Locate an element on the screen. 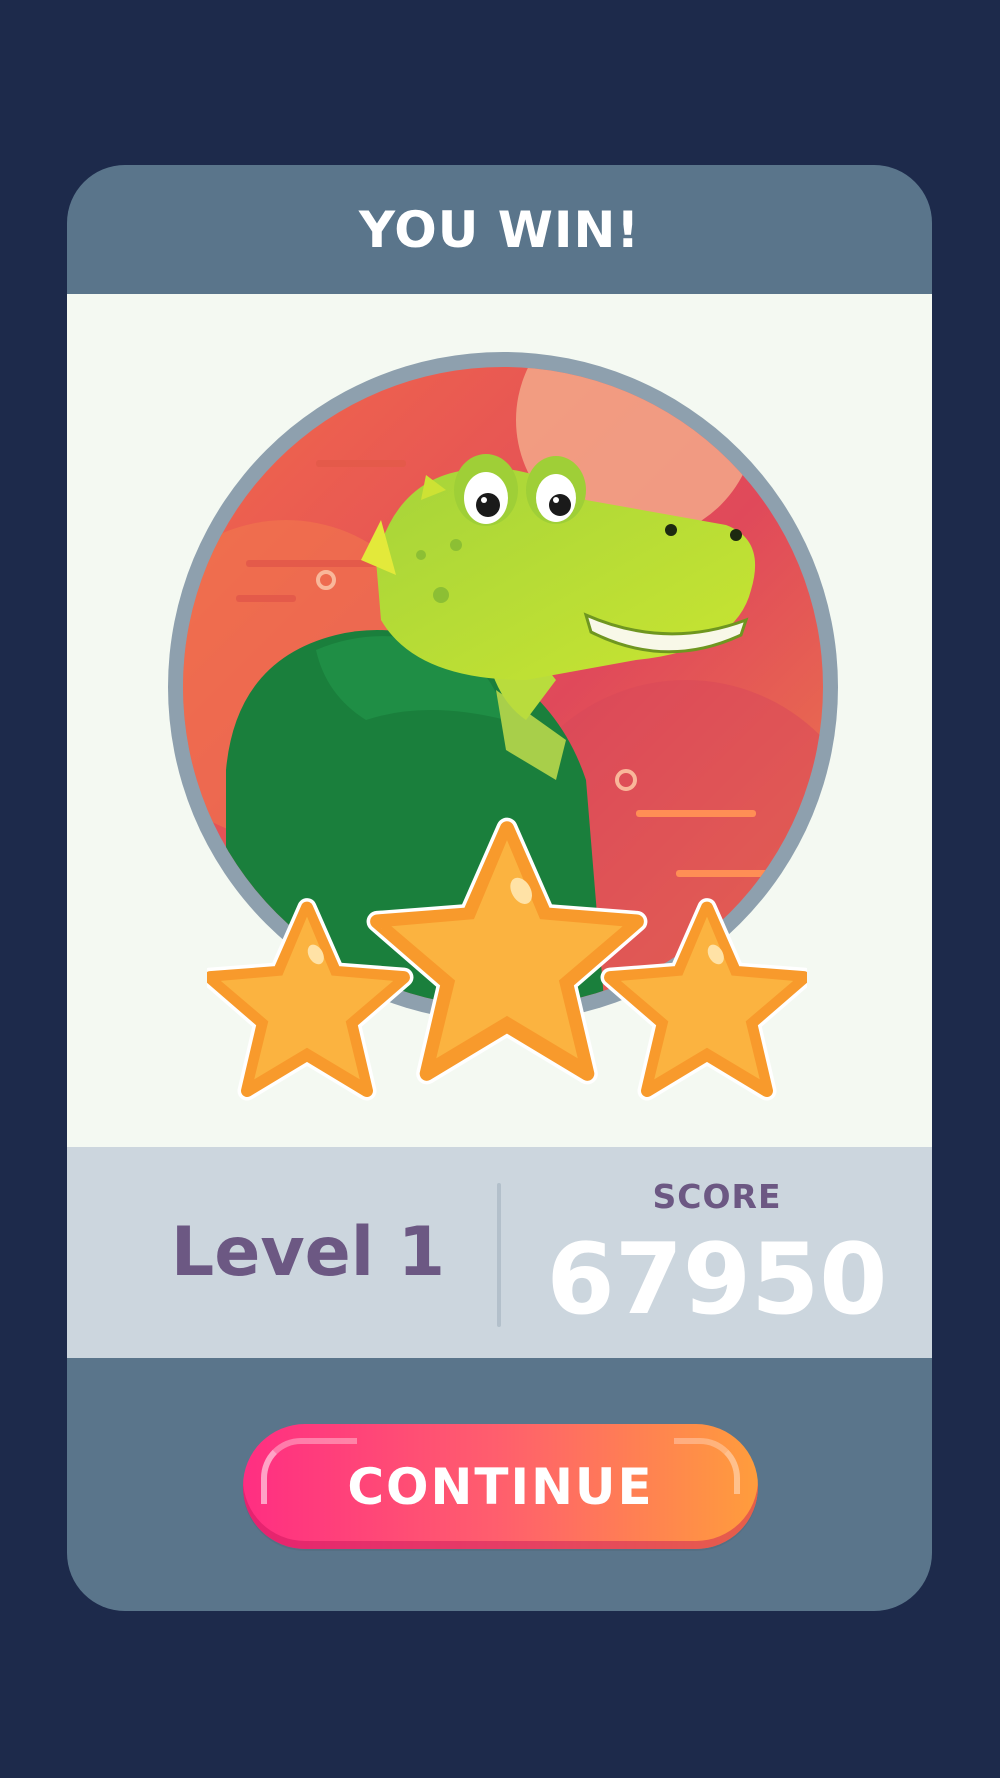 This screenshot has width=1000, height=1778. rating-stars is located at coordinates (507, 959).